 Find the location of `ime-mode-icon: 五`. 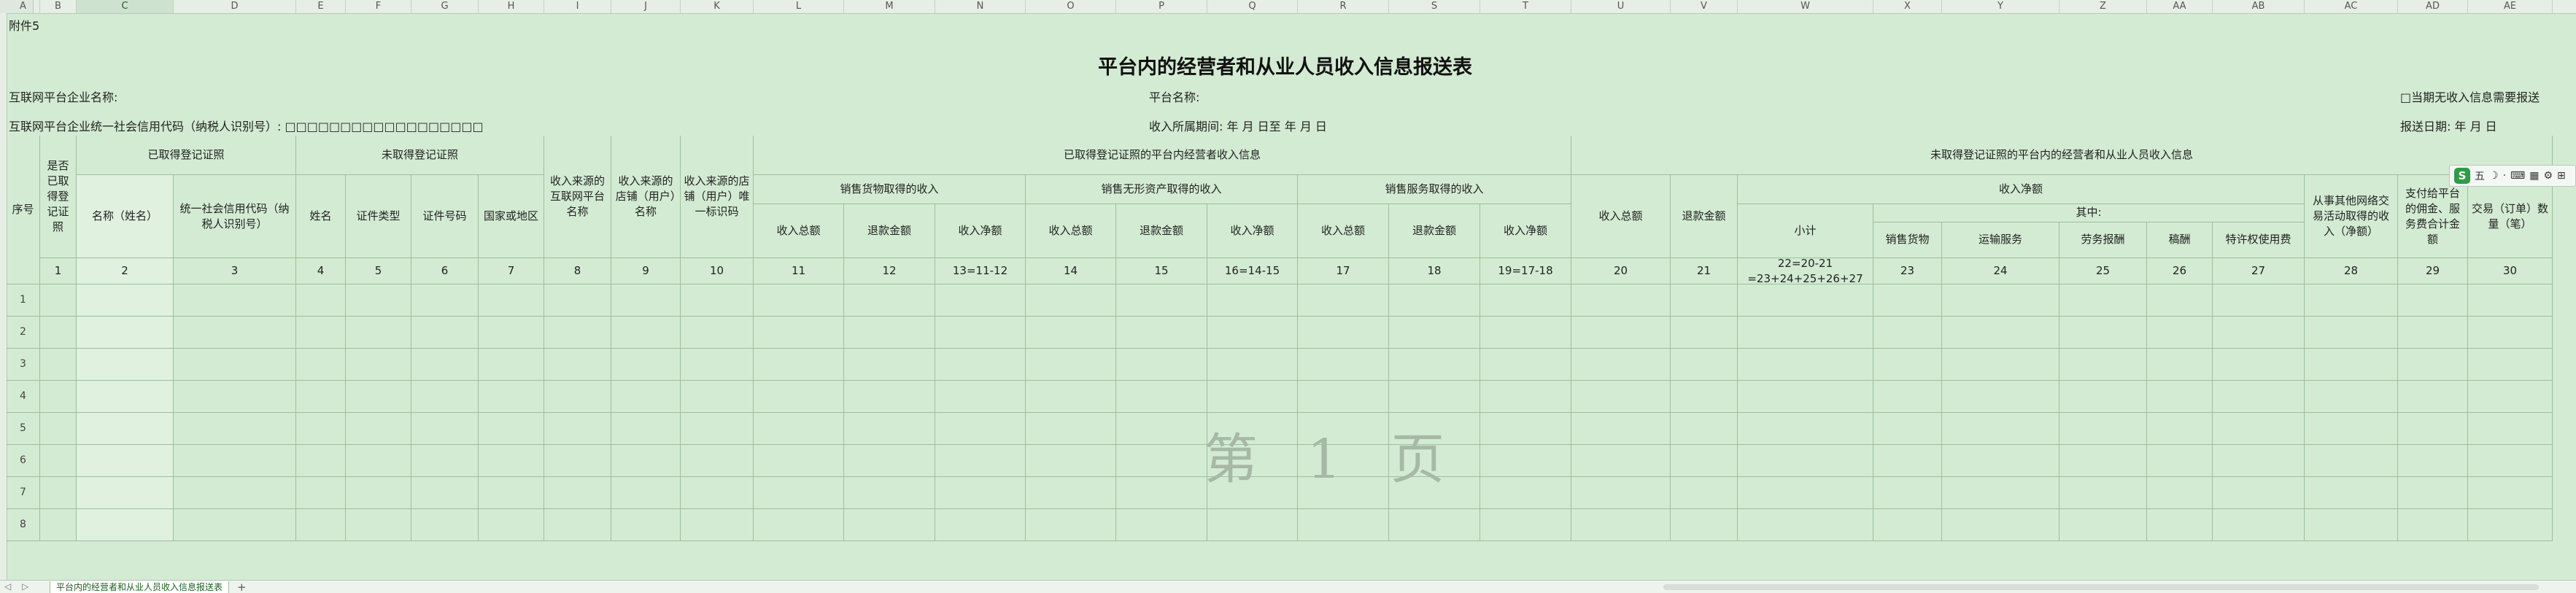

ime-mode-icon: 五 is located at coordinates (2480, 175).